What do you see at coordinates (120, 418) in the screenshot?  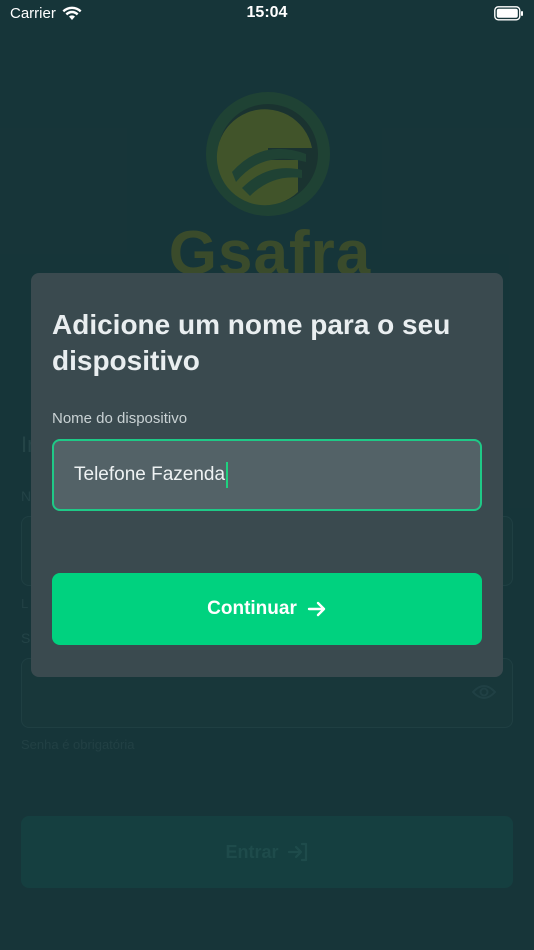 I see `device-name-label: Nome do dispositivo` at bounding box center [120, 418].